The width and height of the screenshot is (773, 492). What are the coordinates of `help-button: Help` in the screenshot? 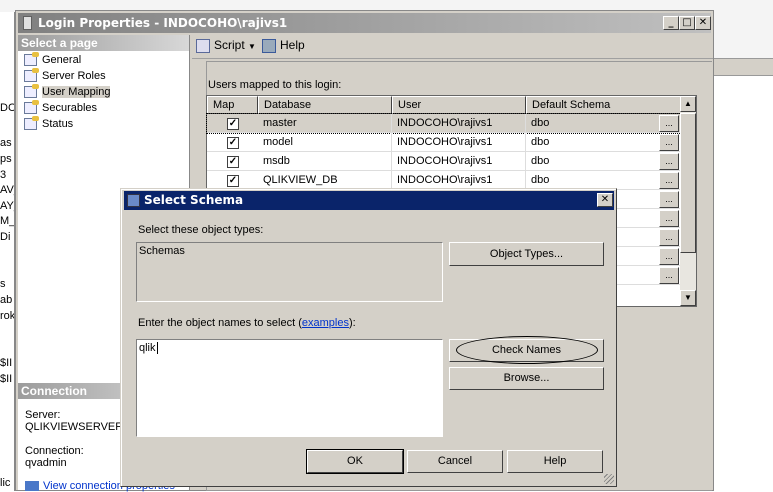 It's located at (283, 45).